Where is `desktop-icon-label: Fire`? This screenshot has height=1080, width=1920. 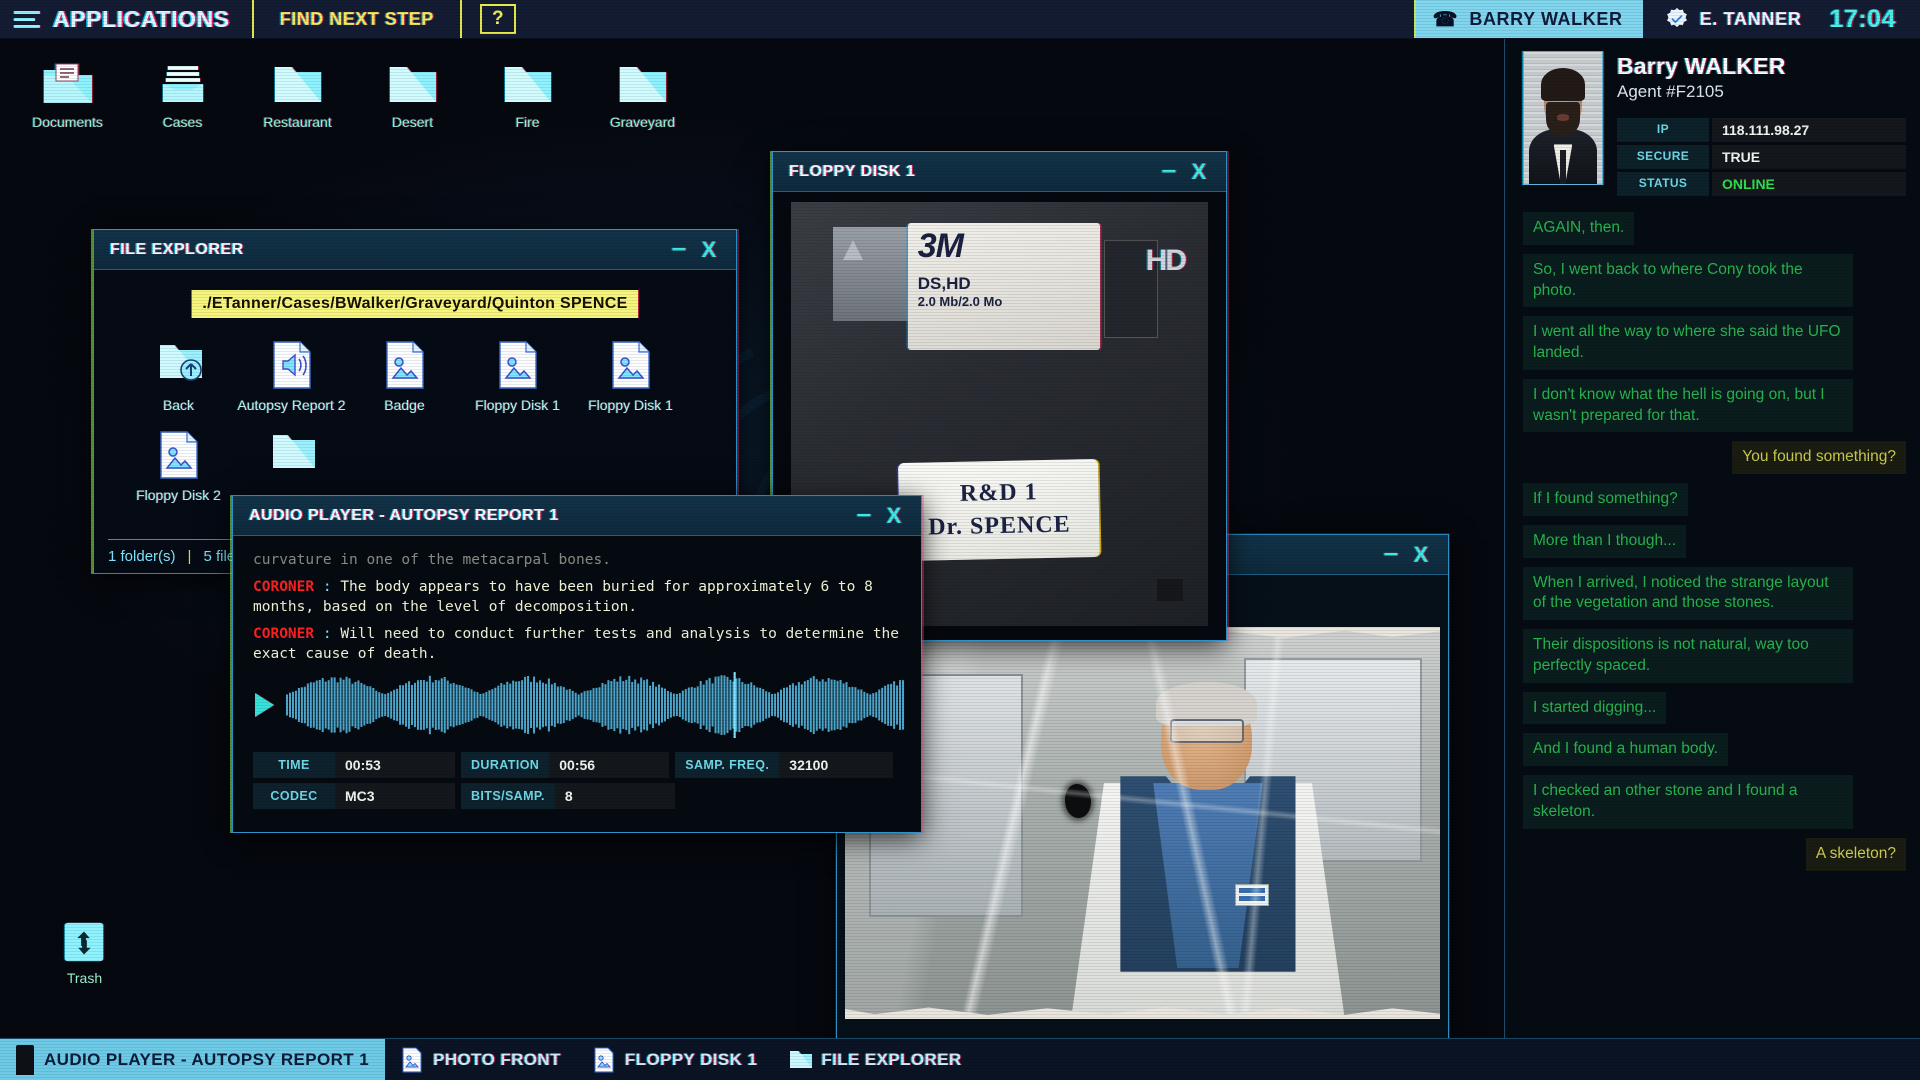
desktop-icon-label: Fire is located at coordinates (527, 122).